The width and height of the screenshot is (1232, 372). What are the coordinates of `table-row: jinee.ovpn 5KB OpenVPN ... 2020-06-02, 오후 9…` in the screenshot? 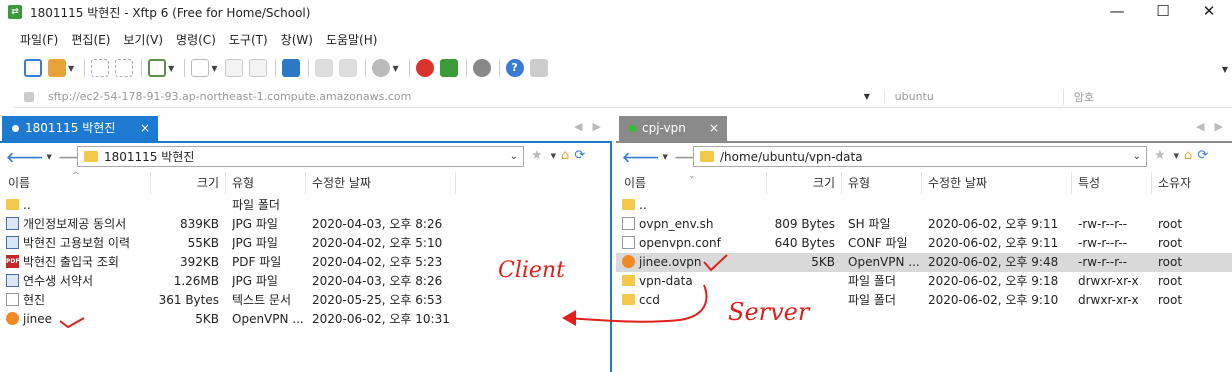 It's located at (924, 262).